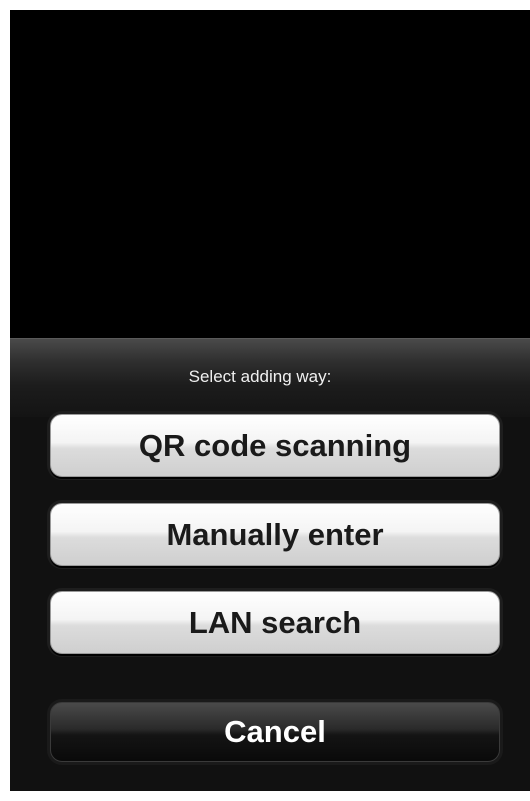  I want to click on cancel-button: Cancel, so click(275, 732).